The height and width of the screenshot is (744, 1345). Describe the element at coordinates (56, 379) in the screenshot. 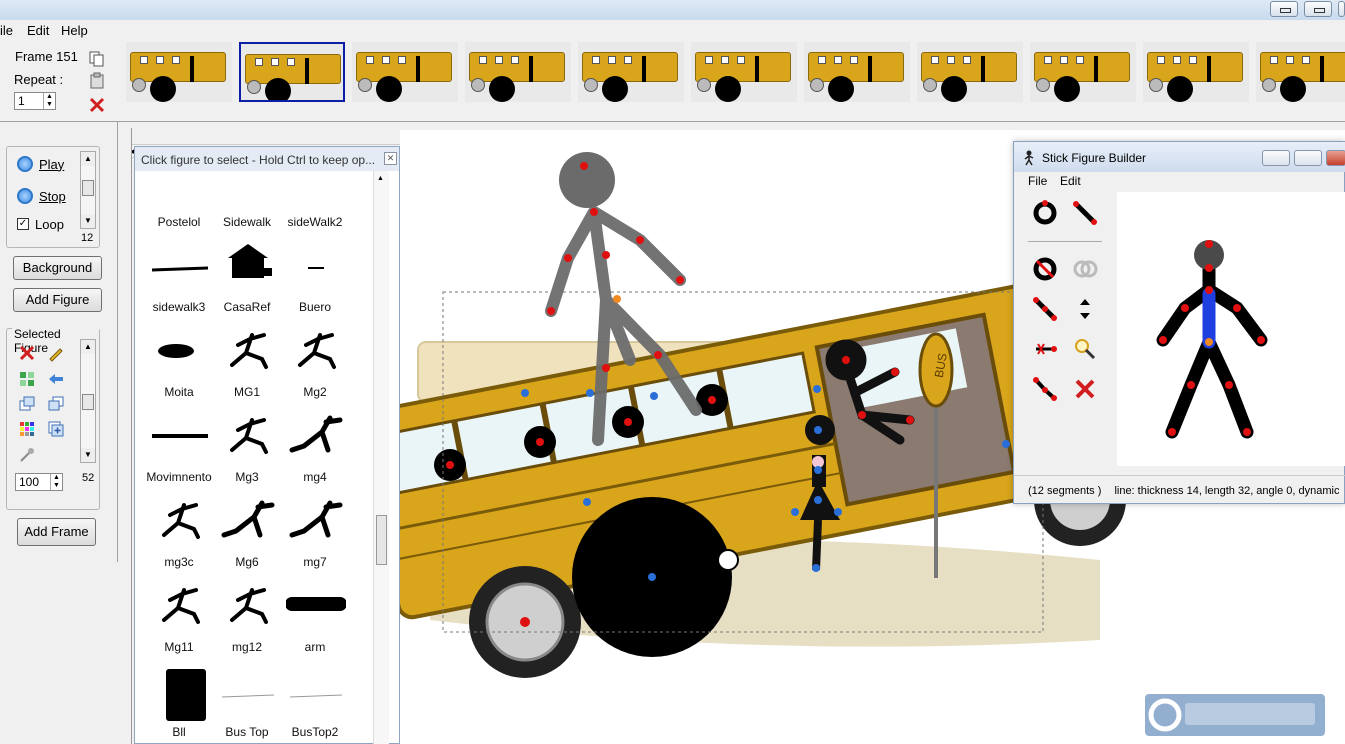

I see `mirror-figure-icon` at that location.